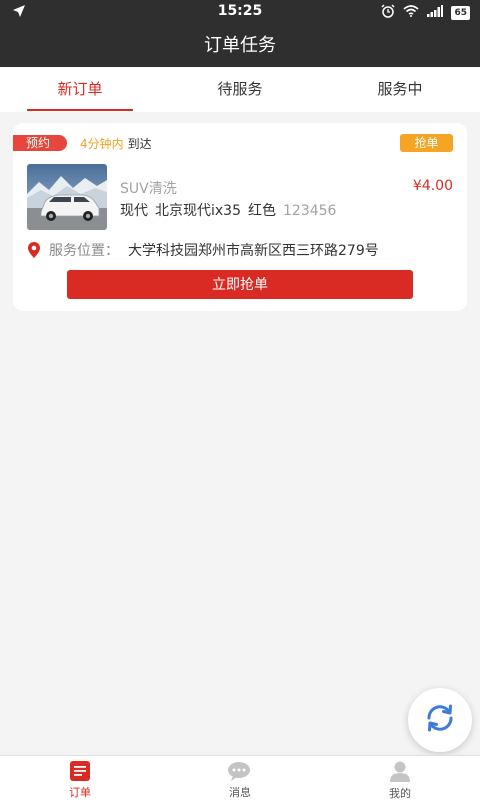  What do you see at coordinates (400, 89) in the screenshot?
I see `tab-in-service: 服务中` at bounding box center [400, 89].